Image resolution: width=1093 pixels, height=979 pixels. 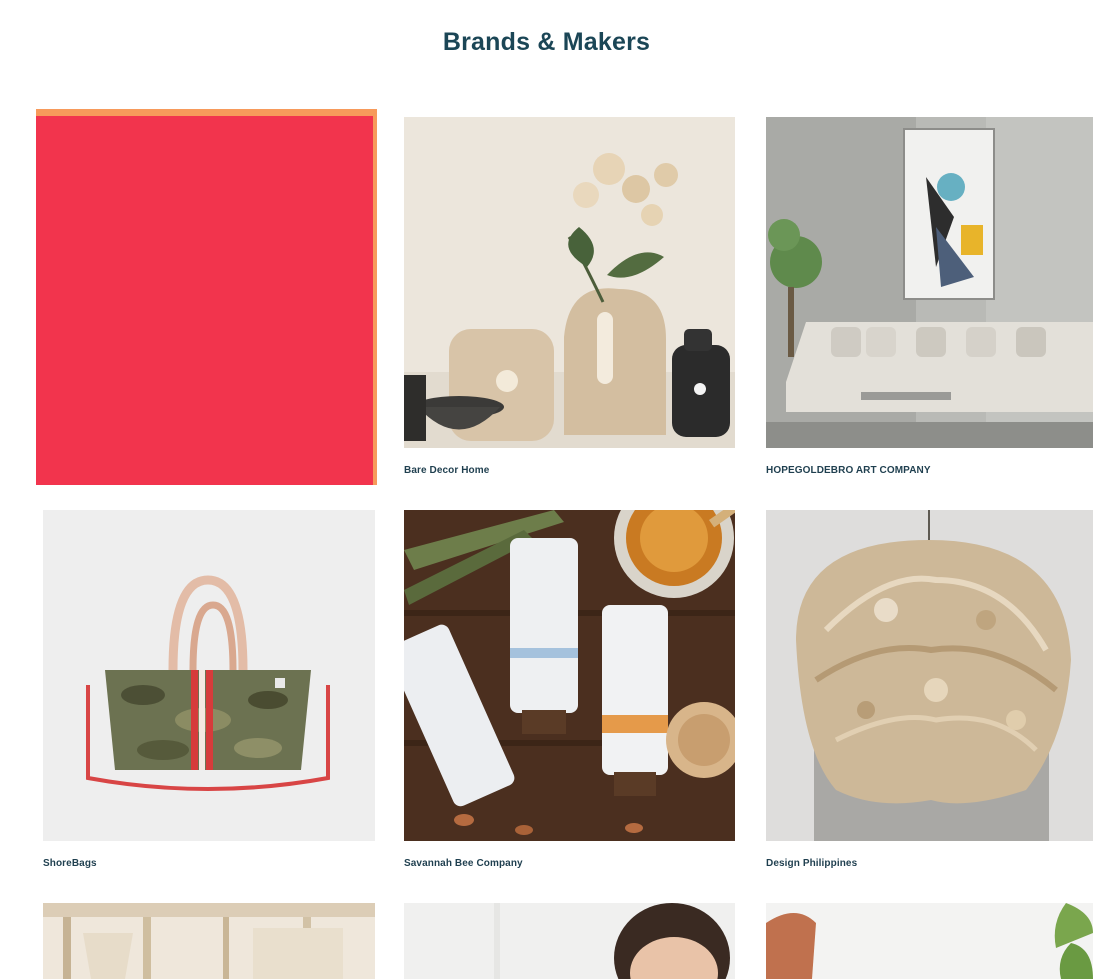 I want to click on color-swatch, so click(x=206, y=297).